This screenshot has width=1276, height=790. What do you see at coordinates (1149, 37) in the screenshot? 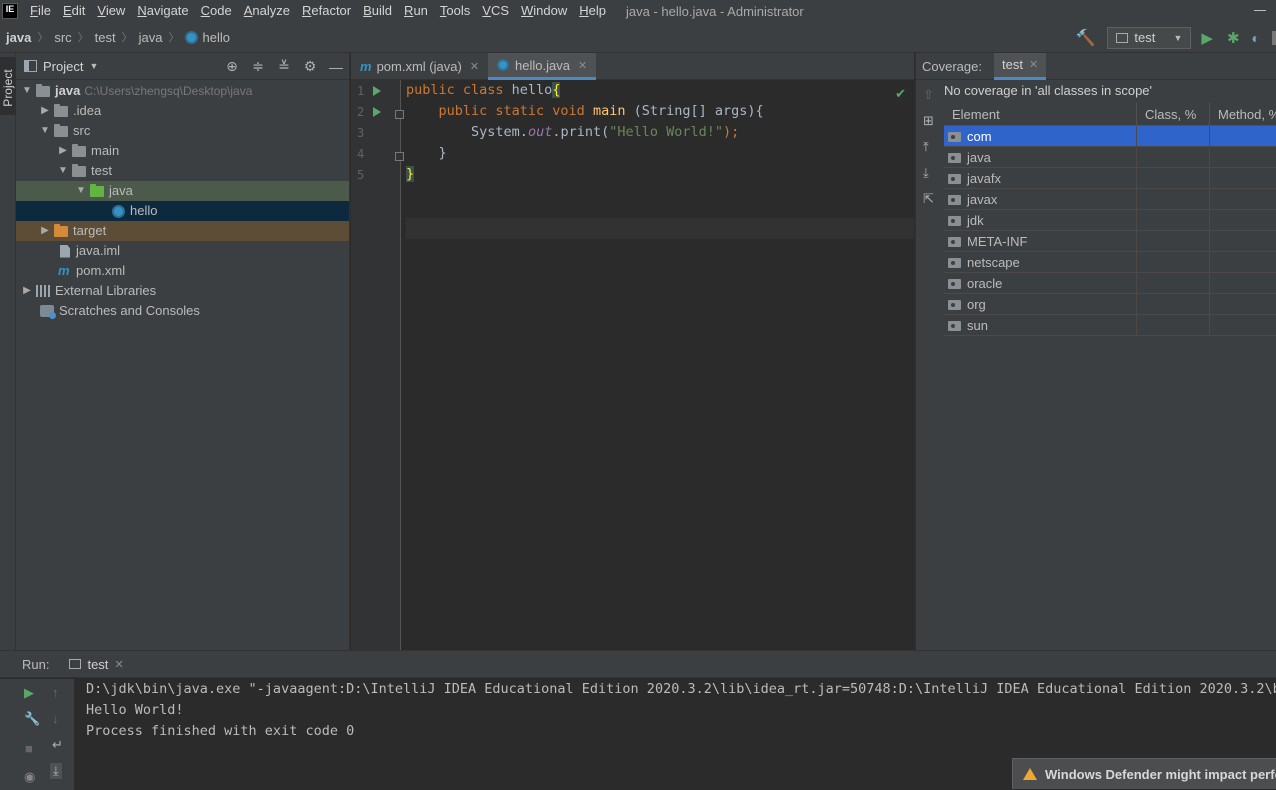
I see `run-configuration-select: test ▼` at bounding box center [1149, 37].